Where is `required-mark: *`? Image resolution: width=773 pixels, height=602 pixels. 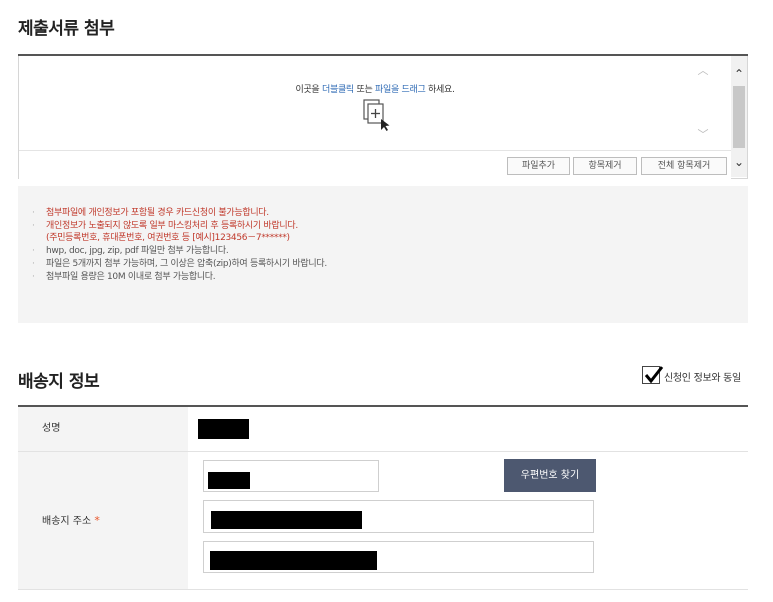
required-mark: * is located at coordinates (97, 520).